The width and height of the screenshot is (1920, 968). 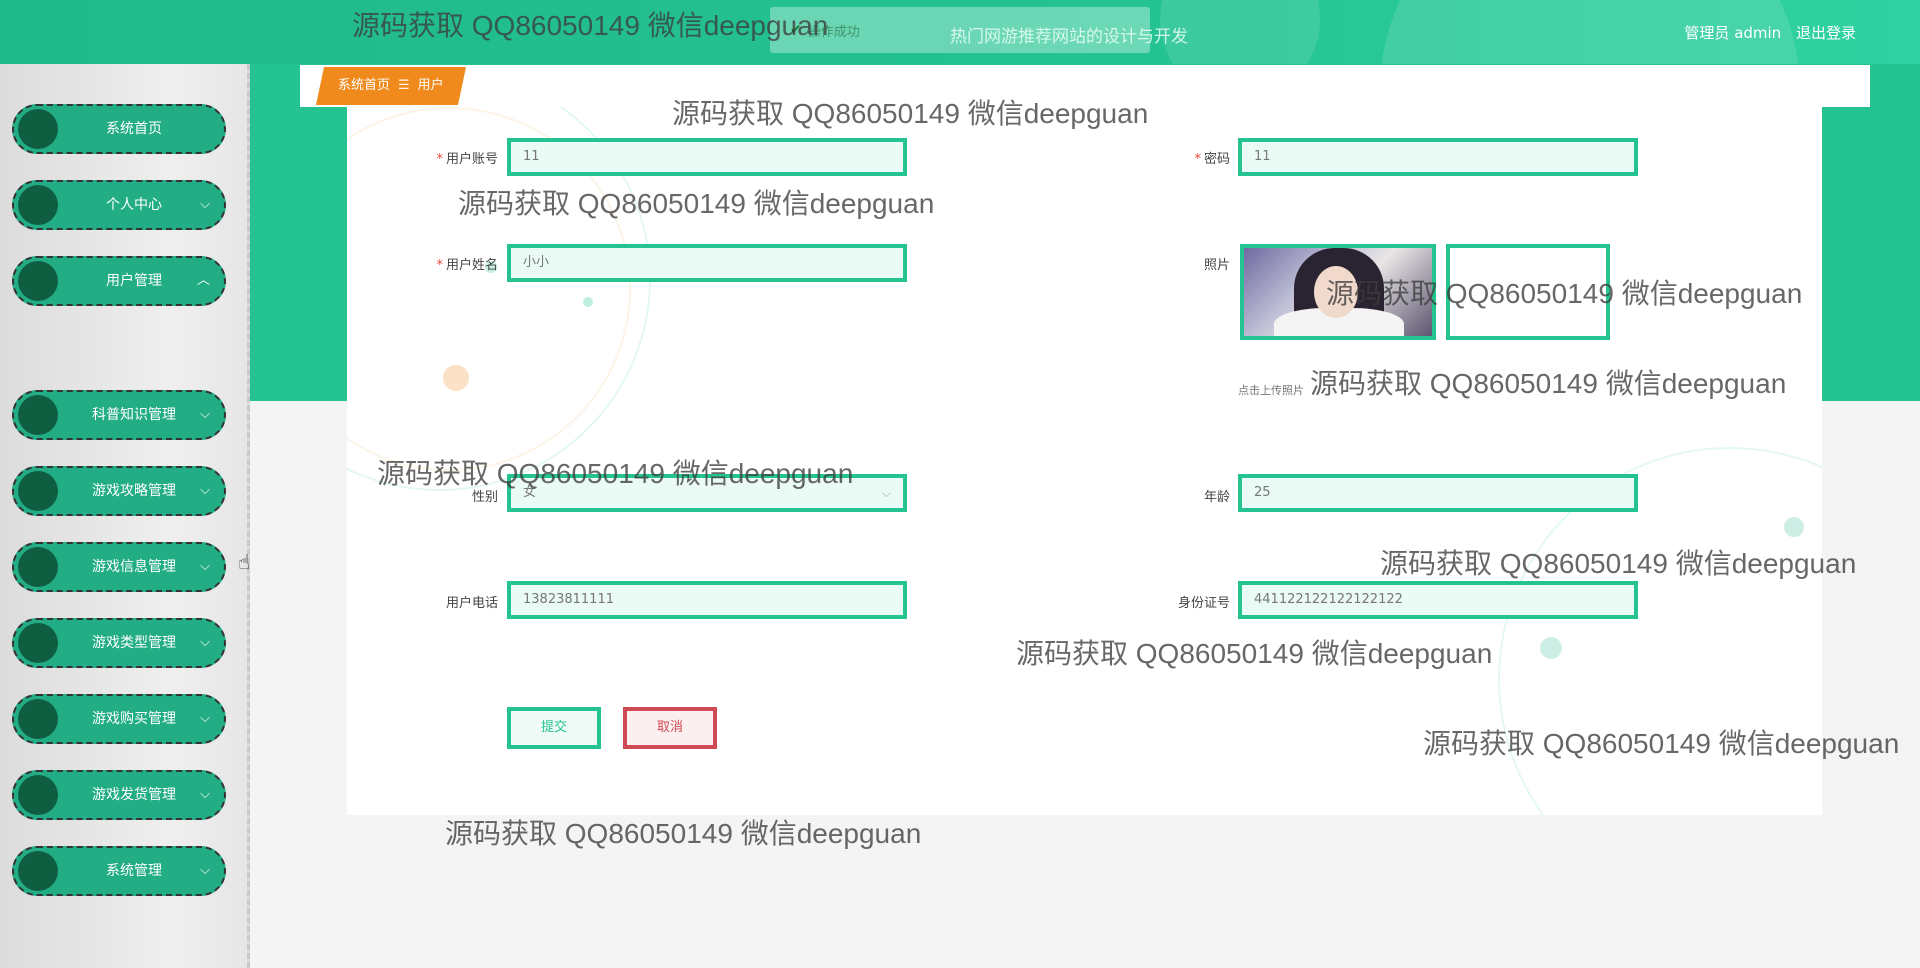 I want to click on phone-label: 用户电话, so click(x=471, y=603).